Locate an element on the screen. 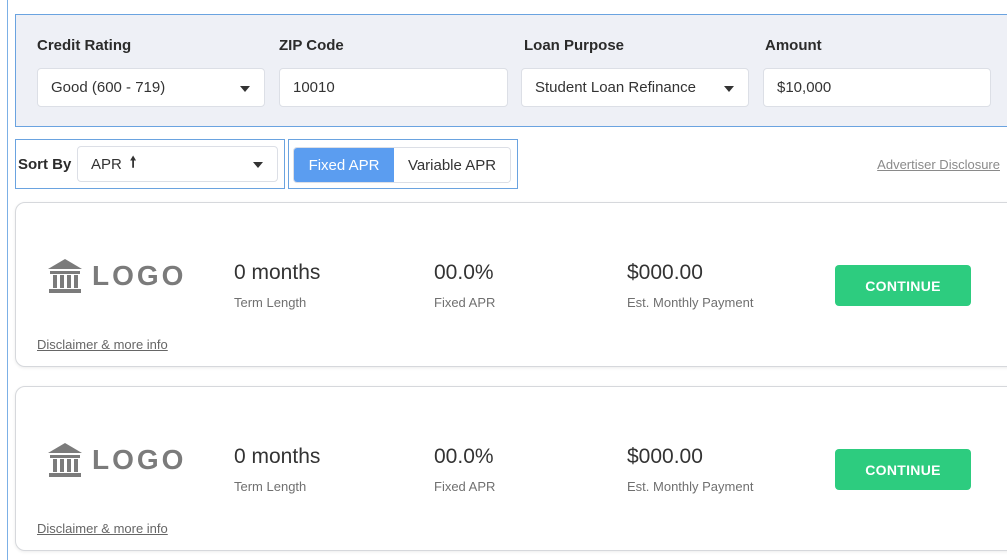 The width and height of the screenshot is (1007, 560). sort-value: APR is located at coordinates (106, 164).